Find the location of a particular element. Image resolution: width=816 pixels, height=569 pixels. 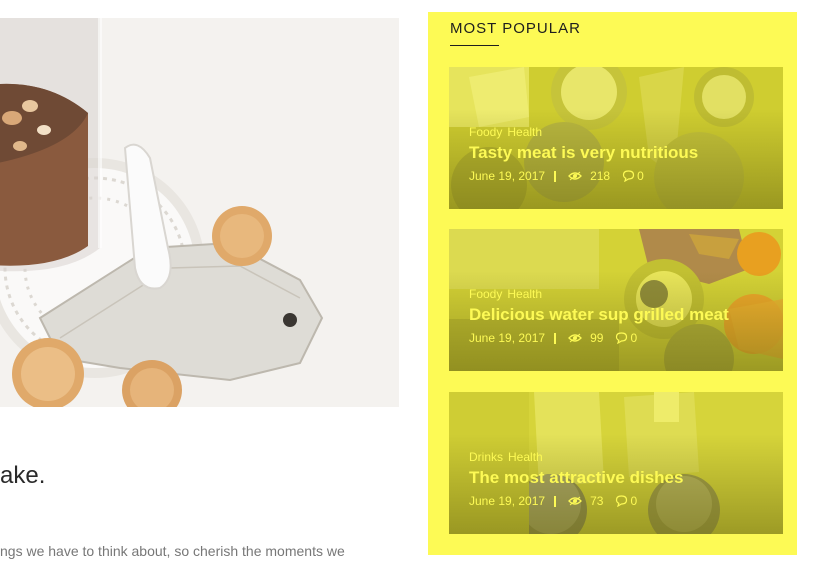

post-views-count: 218 is located at coordinates (600, 176).